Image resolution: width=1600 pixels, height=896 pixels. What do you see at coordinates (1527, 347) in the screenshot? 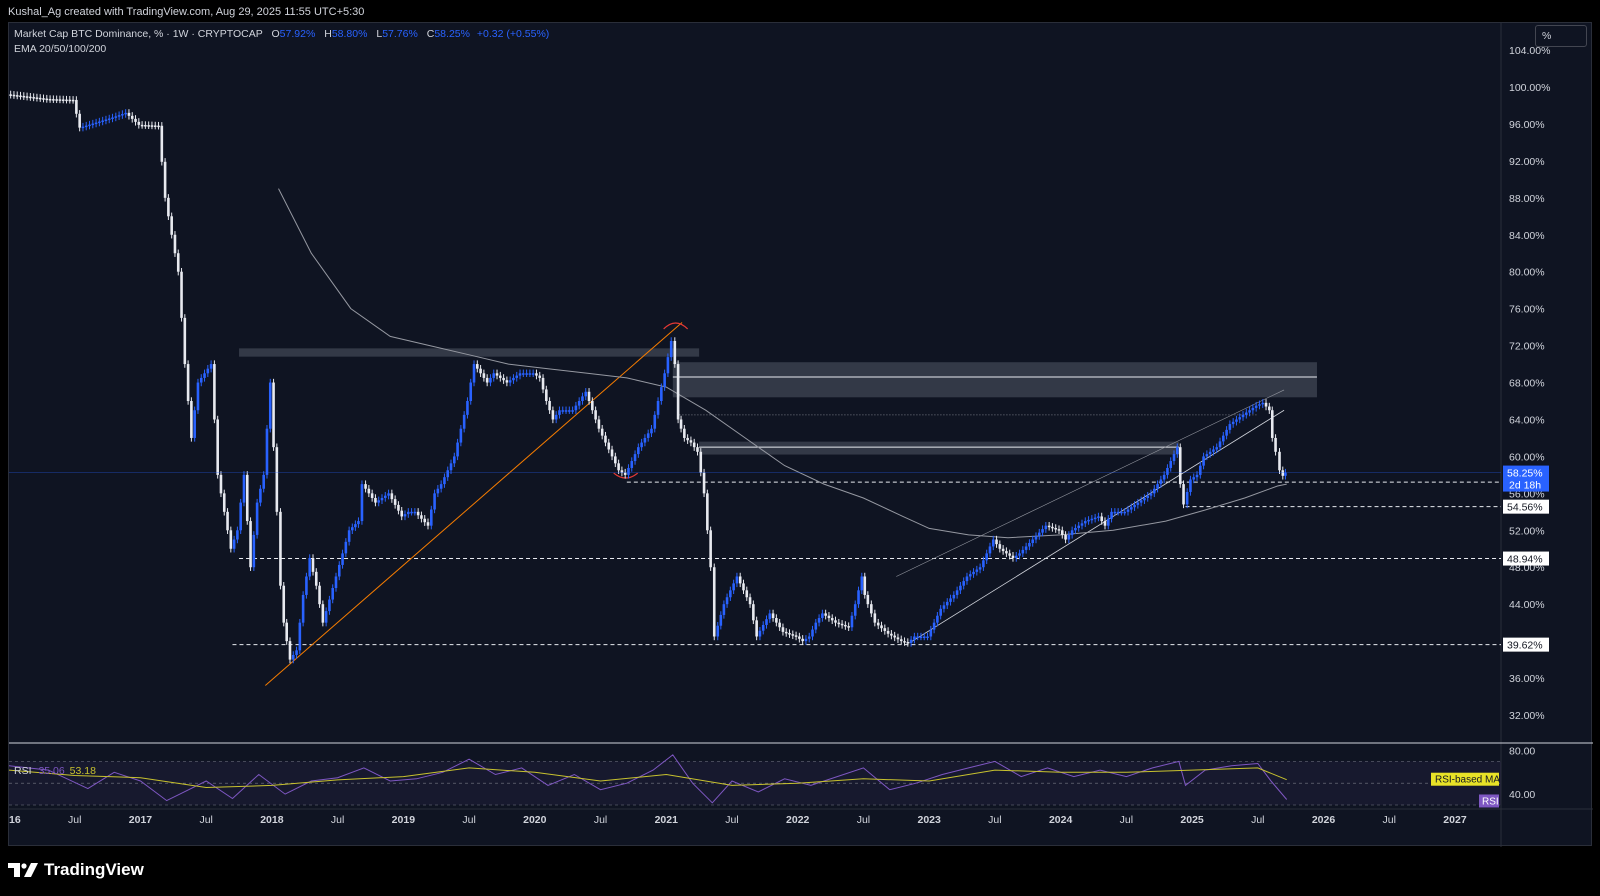
I see `y-tick-label: 72.00%` at bounding box center [1527, 347].